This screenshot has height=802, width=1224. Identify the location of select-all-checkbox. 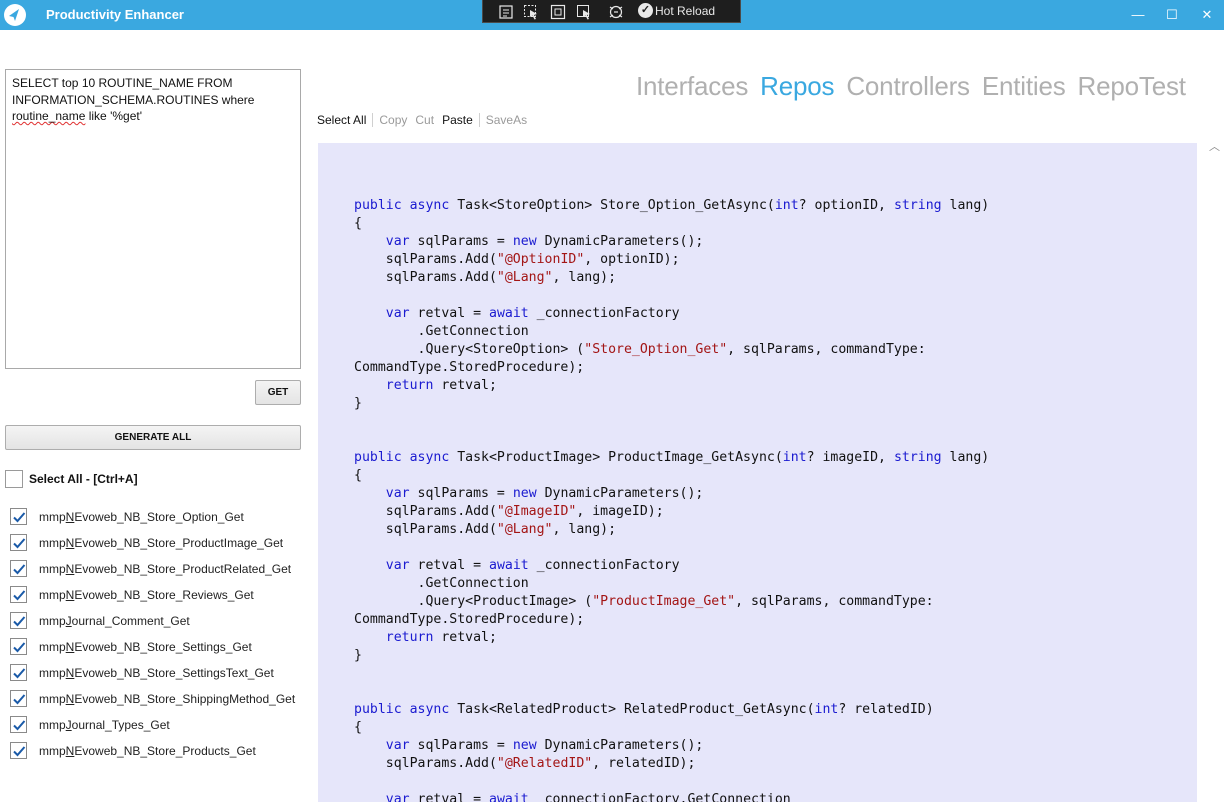
(14, 479).